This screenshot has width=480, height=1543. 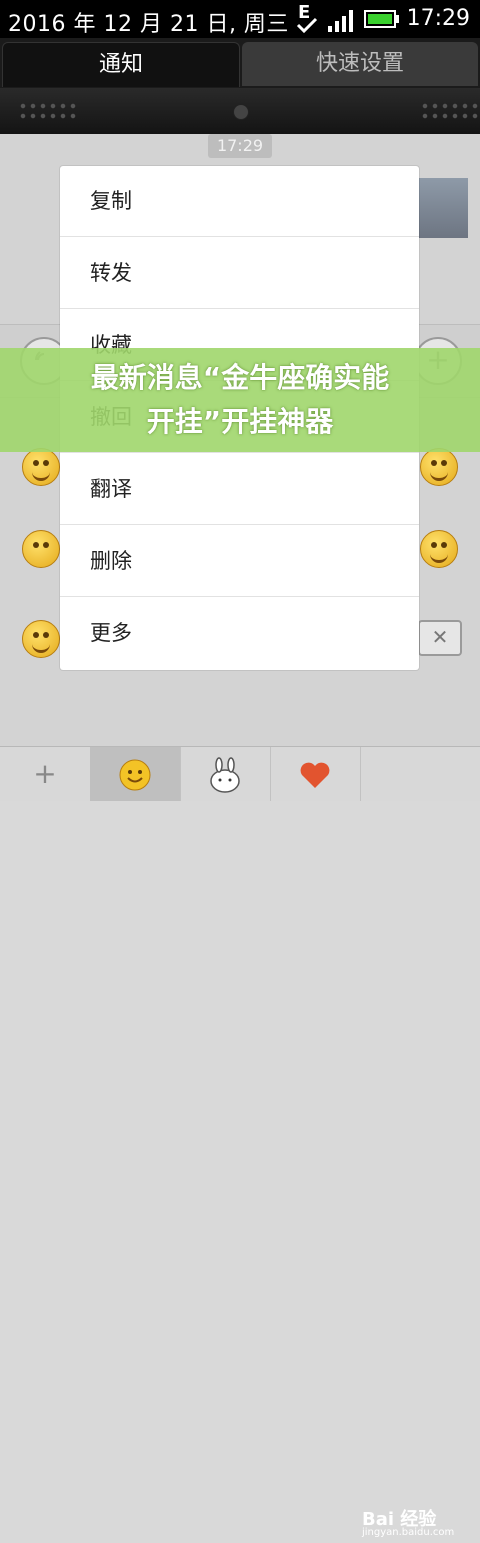 What do you see at coordinates (41, 549) in the screenshot?
I see `emoji-mute-icon` at bounding box center [41, 549].